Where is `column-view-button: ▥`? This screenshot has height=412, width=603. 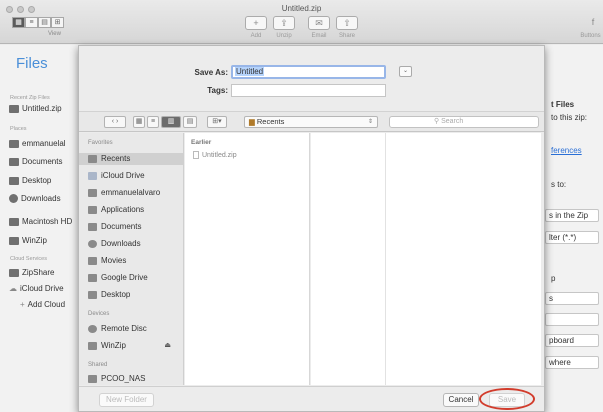
column-view-button: ▥ is located at coordinates (171, 122).